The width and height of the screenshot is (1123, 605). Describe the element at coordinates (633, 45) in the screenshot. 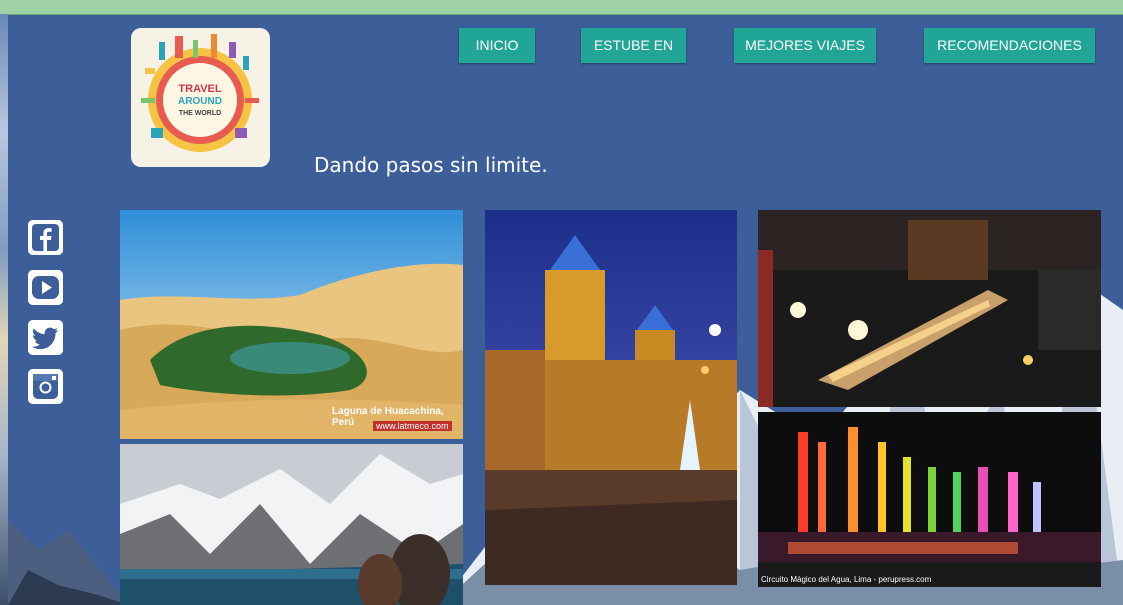

I see `nav-estube-en-button: ESTUBE EN` at that location.